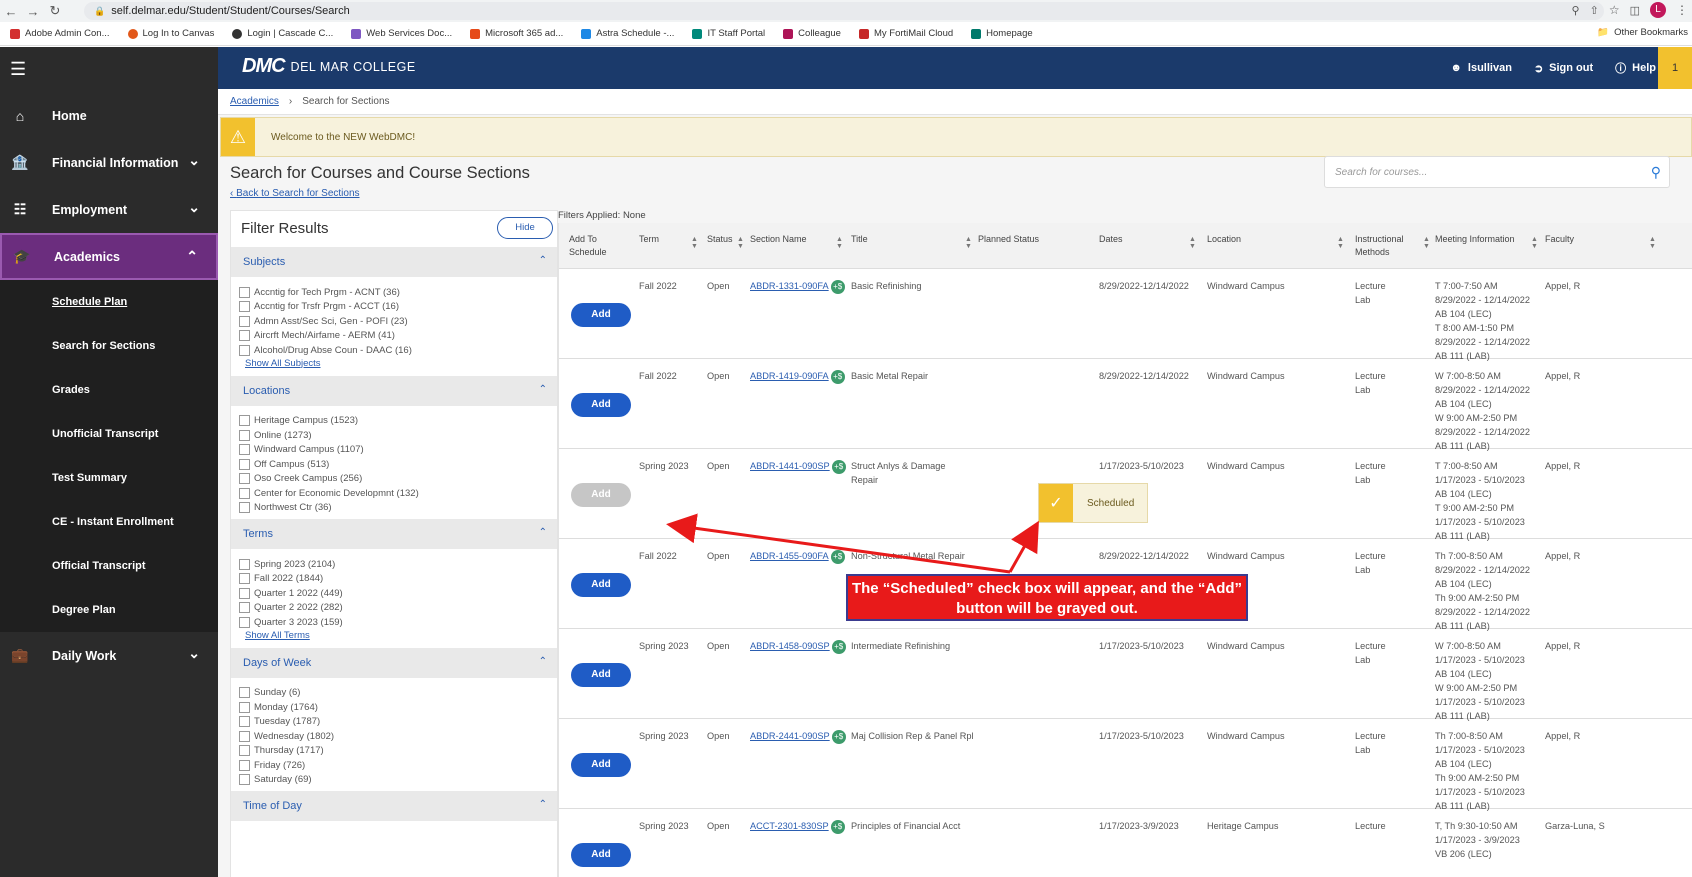  Describe the element at coordinates (395, 608) in the screenshot. I see `filter-option: Quarter 2 2022 (282)` at that location.